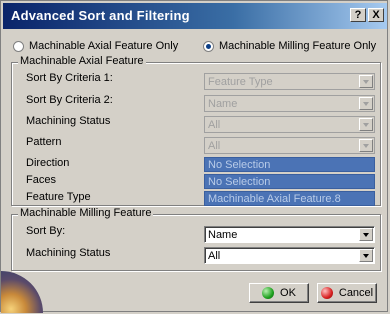 Image resolution: width=390 pixels, height=314 pixels. I want to click on radio-axial-only: Machinable Axial Feature Only, so click(95, 46).